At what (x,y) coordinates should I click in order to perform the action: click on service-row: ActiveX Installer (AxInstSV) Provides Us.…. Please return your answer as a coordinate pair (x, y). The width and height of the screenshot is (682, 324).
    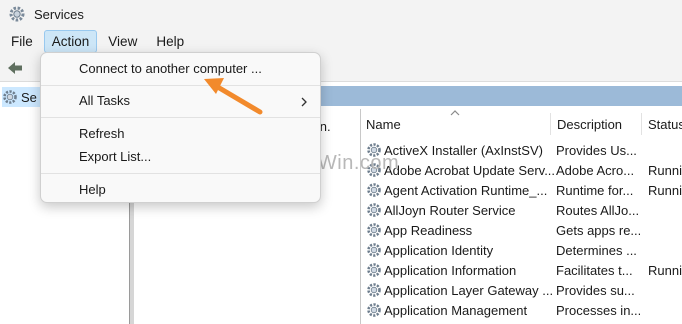
    Looking at the image, I should click on (523, 150).